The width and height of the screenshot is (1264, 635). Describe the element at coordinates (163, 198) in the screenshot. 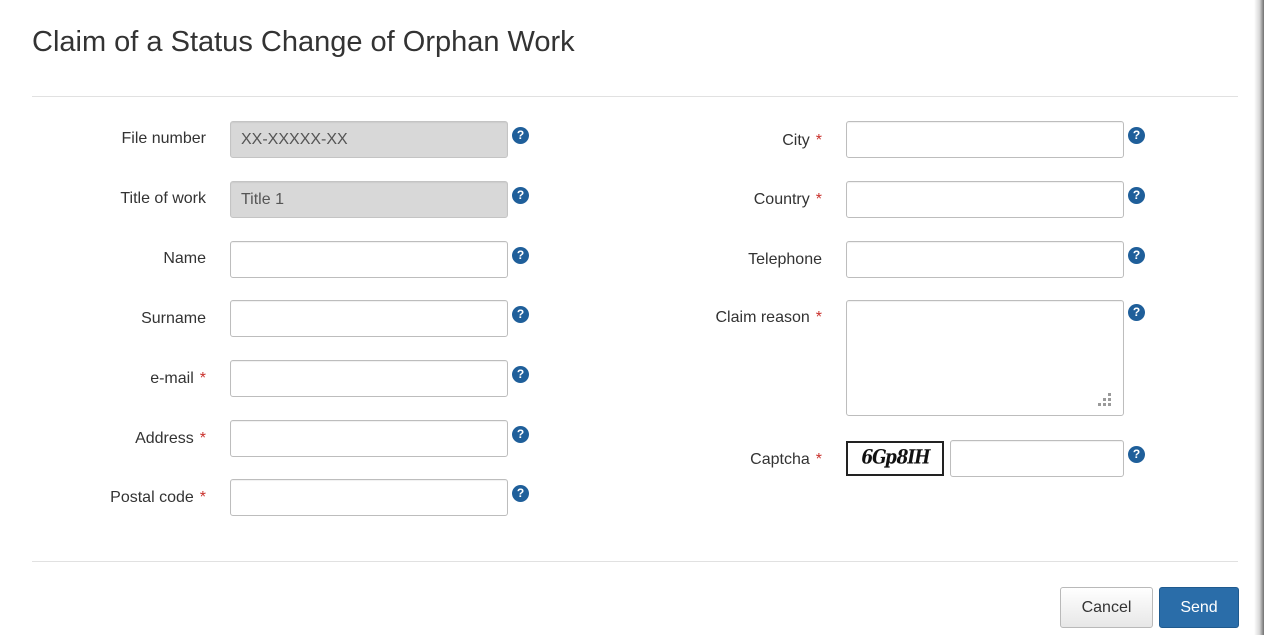

I see `title-of-work-label: Title of work` at that location.